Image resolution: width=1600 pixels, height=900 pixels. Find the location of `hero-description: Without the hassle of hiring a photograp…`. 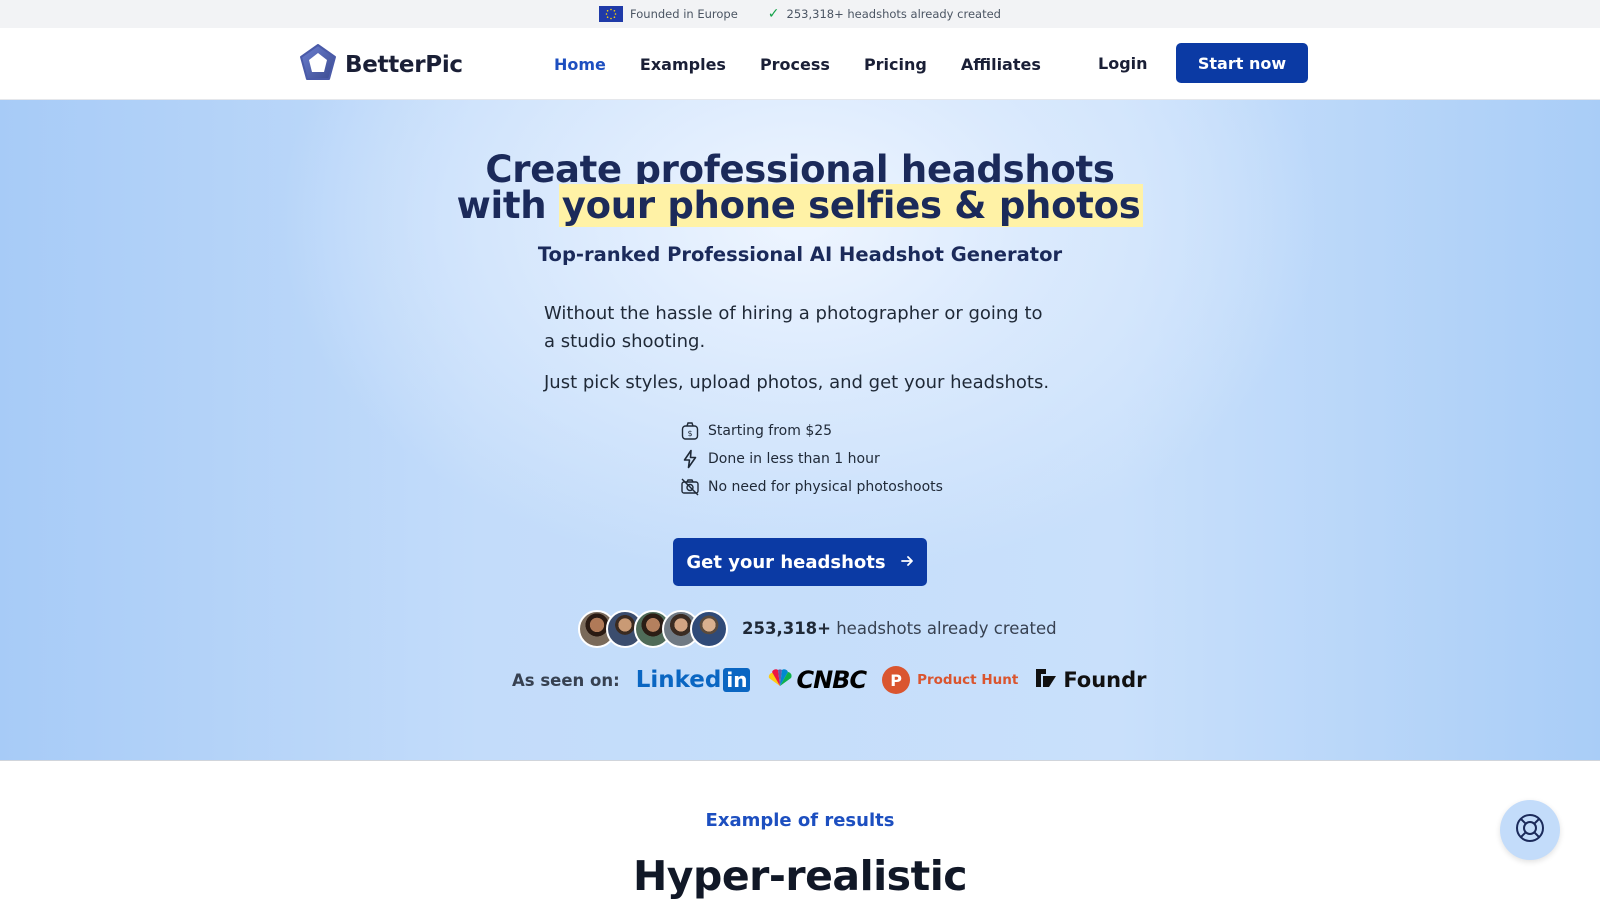

hero-description: Without the hassle of hiring a photograp… is located at coordinates (793, 327).